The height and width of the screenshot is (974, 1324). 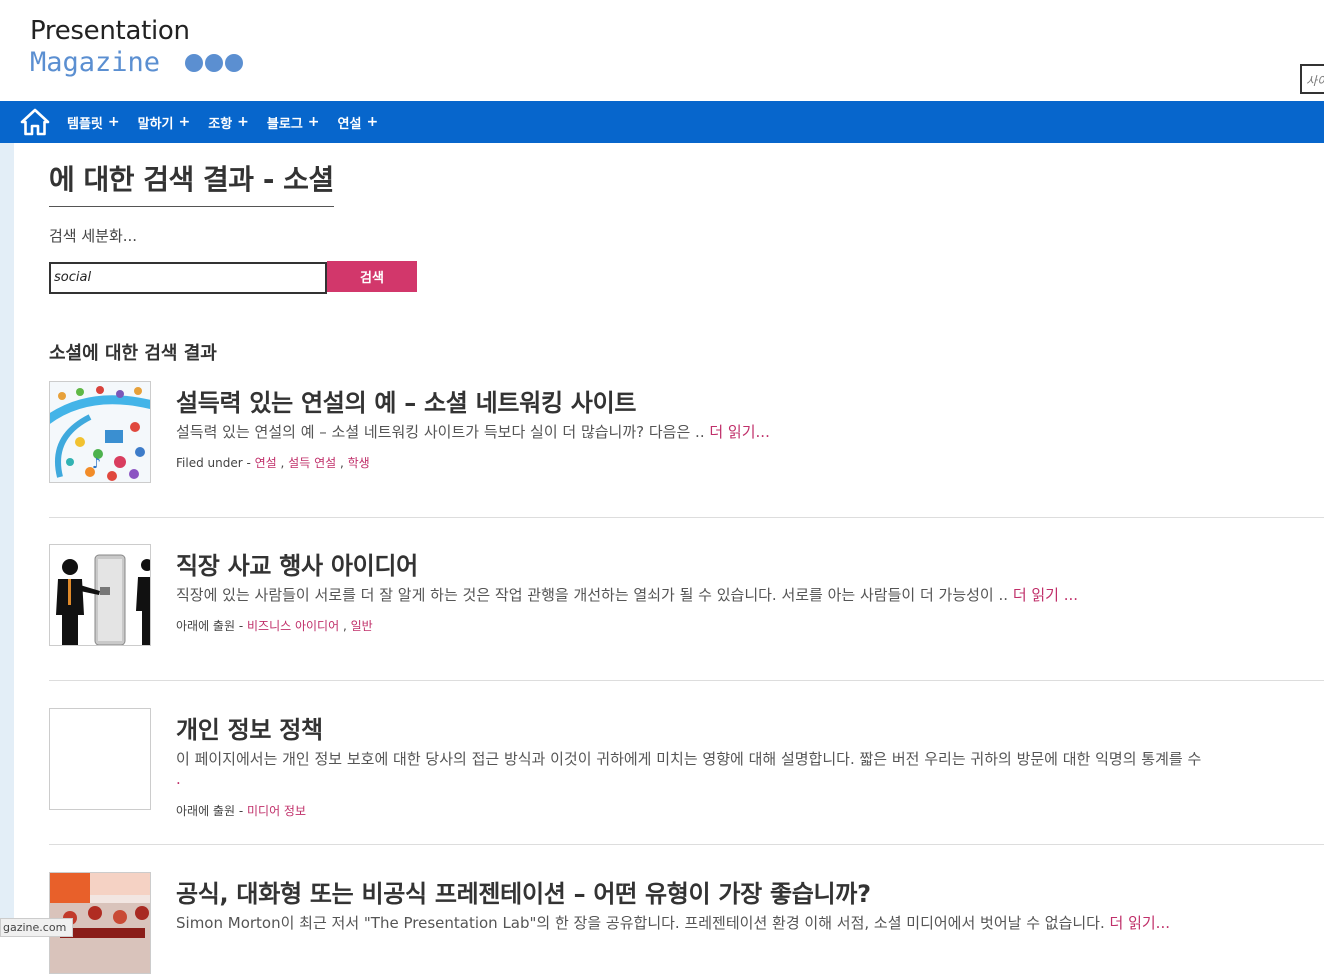 What do you see at coordinates (215, 463) in the screenshot?
I see `filed-under-label: Filed under -` at bounding box center [215, 463].